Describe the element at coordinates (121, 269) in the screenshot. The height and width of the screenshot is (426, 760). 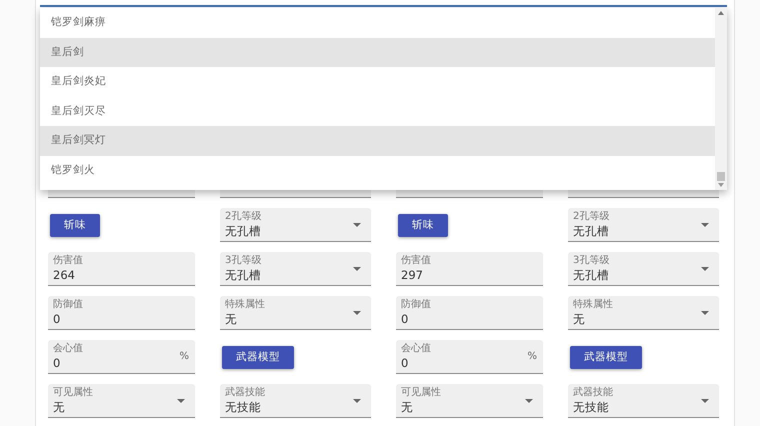
I see `input-field: 伤害值 264` at that location.